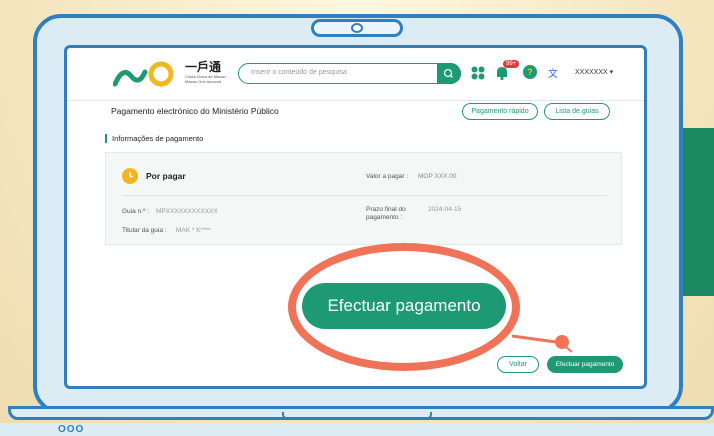  What do you see at coordinates (562, 342) in the screenshot?
I see `callout-dot` at bounding box center [562, 342].